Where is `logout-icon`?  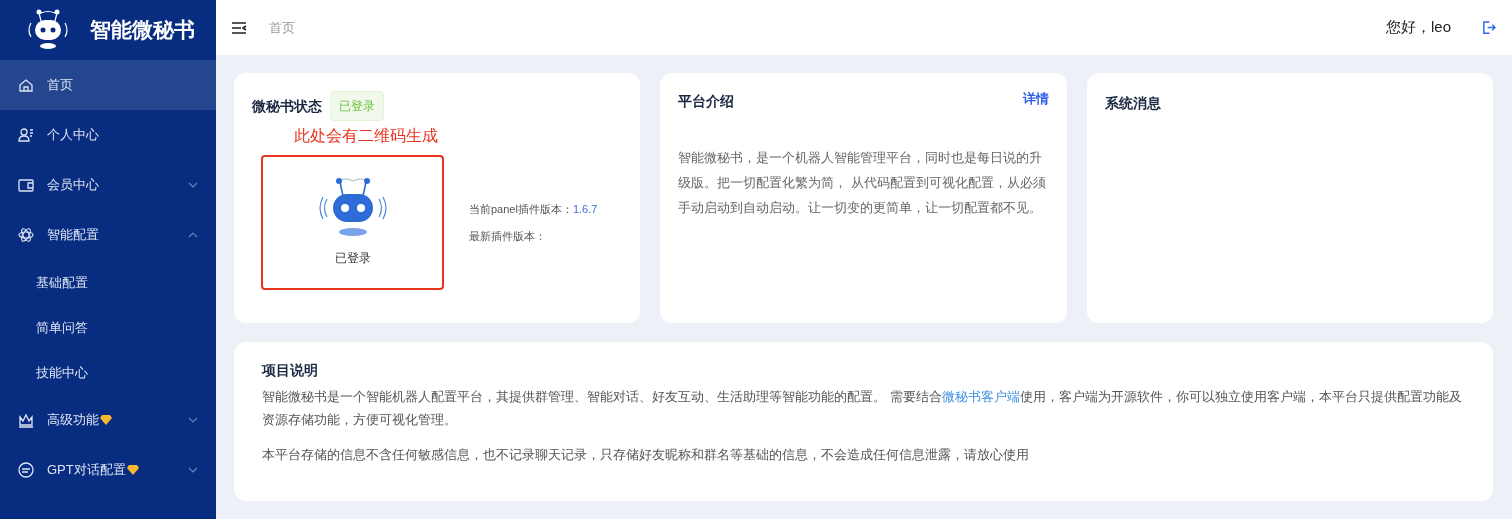
logout-icon is located at coordinates (1488, 27).